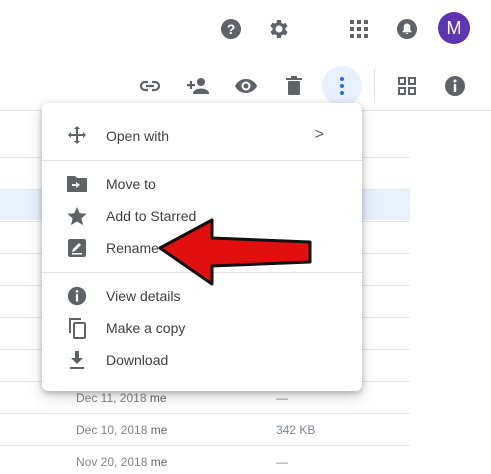 The image size is (491, 474). Describe the element at coordinates (143, 296) in the screenshot. I see `menu-item-label: View details` at that location.